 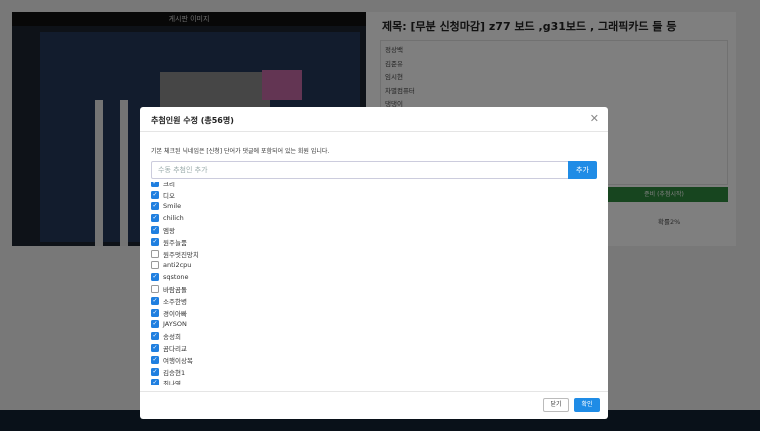 What do you see at coordinates (594, 118) in the screenshot?
I see `close-icon: ✕` at bounding box center [594, 118].